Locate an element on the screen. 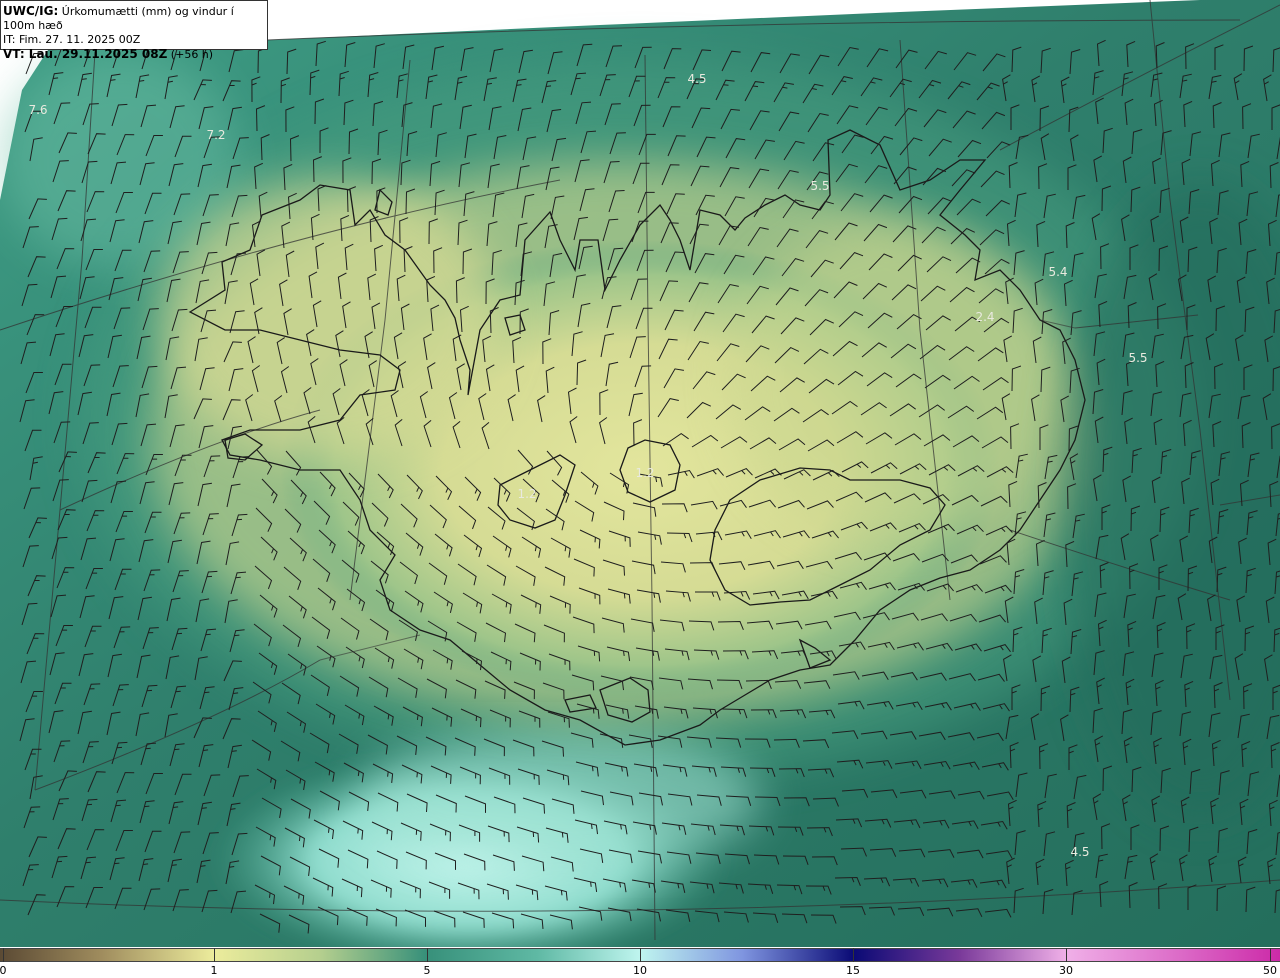 The width and height of the screenshot is (1280, 978). colorbar-legend: 0 1 5 10 15 30 50 is located at coordinates (640, 962).